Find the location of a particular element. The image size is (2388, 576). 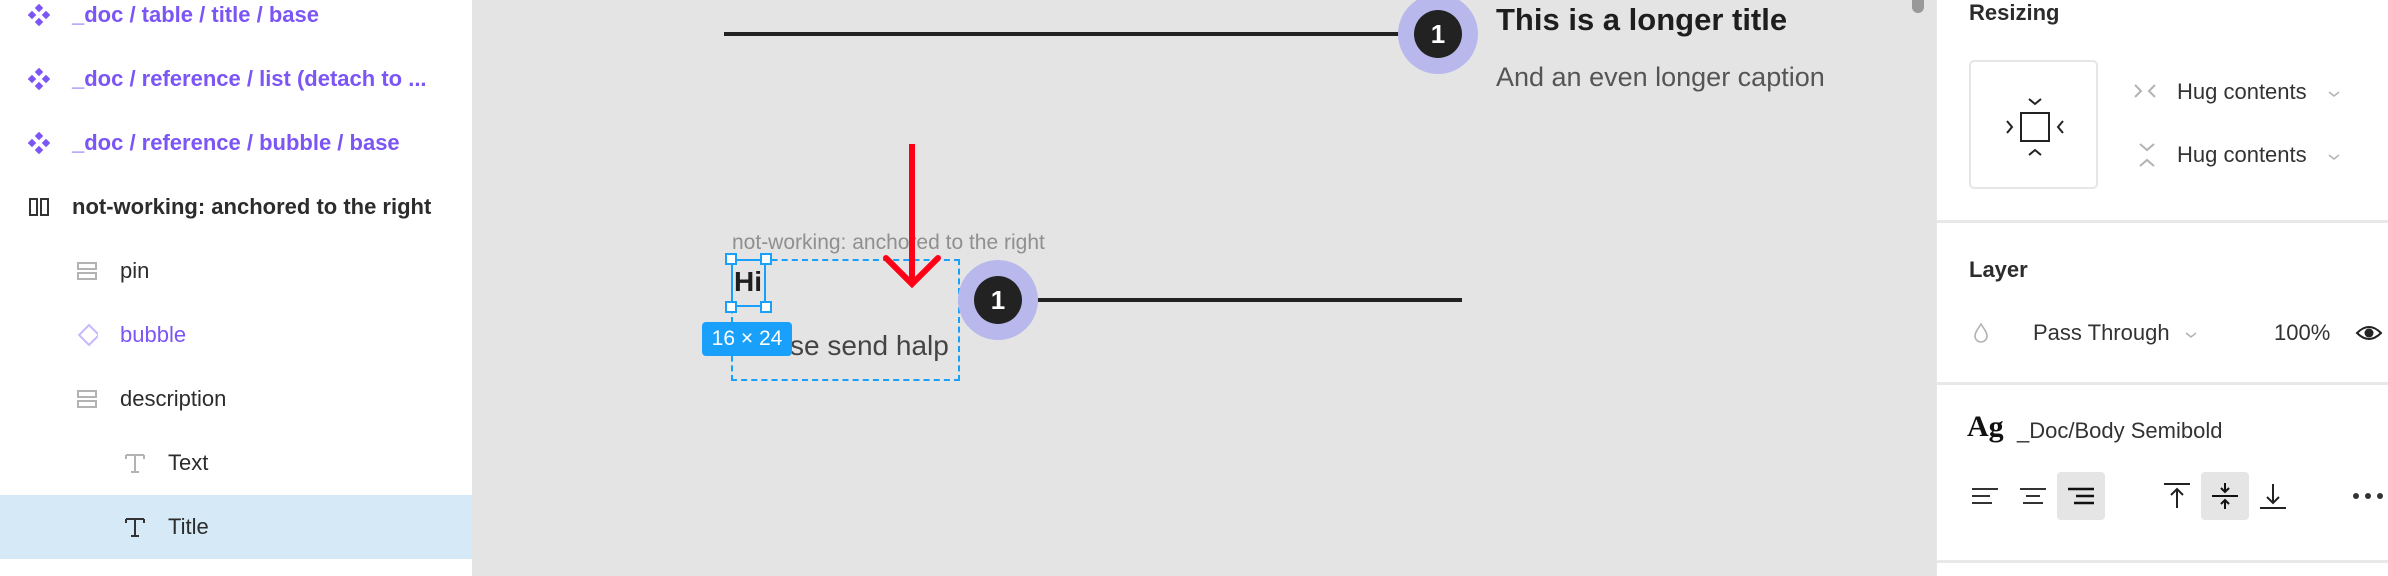

align-middle-button is located at coordinates (2225, 496).